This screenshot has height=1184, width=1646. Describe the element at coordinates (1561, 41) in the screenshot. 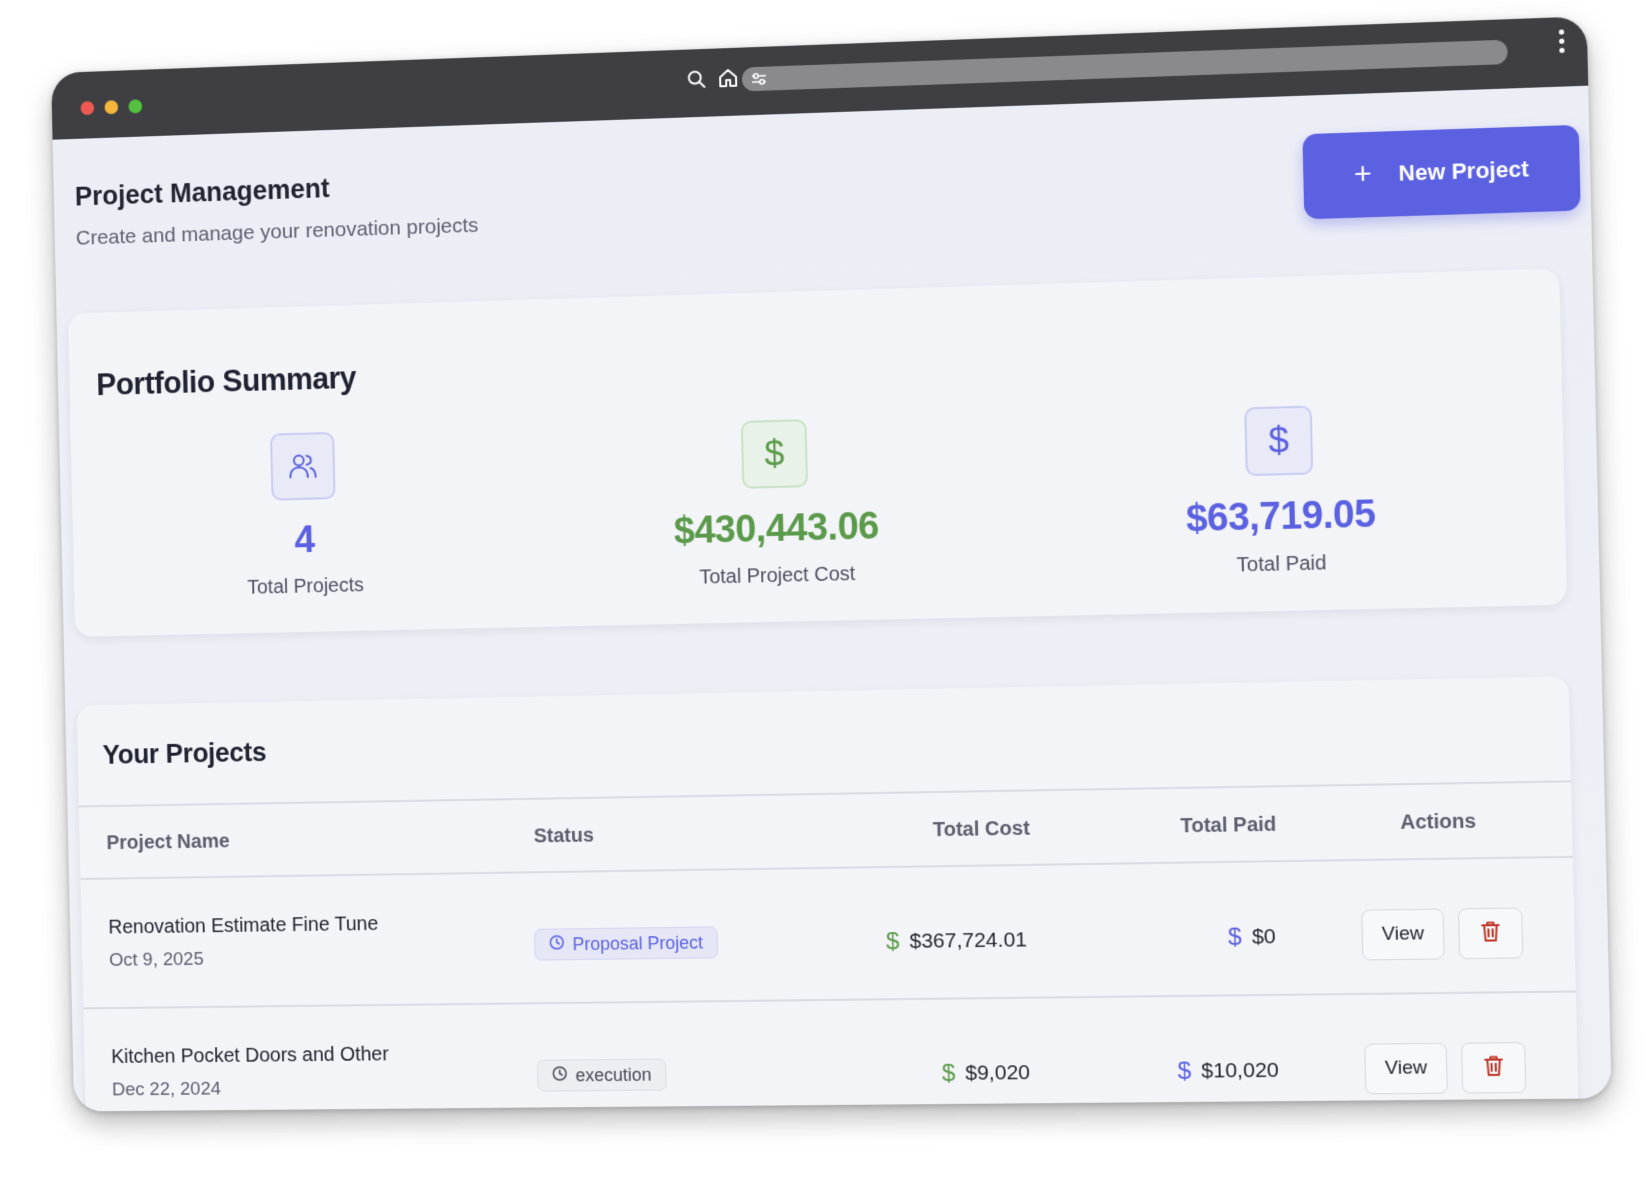

I see `more-vertical-icon` at that location.